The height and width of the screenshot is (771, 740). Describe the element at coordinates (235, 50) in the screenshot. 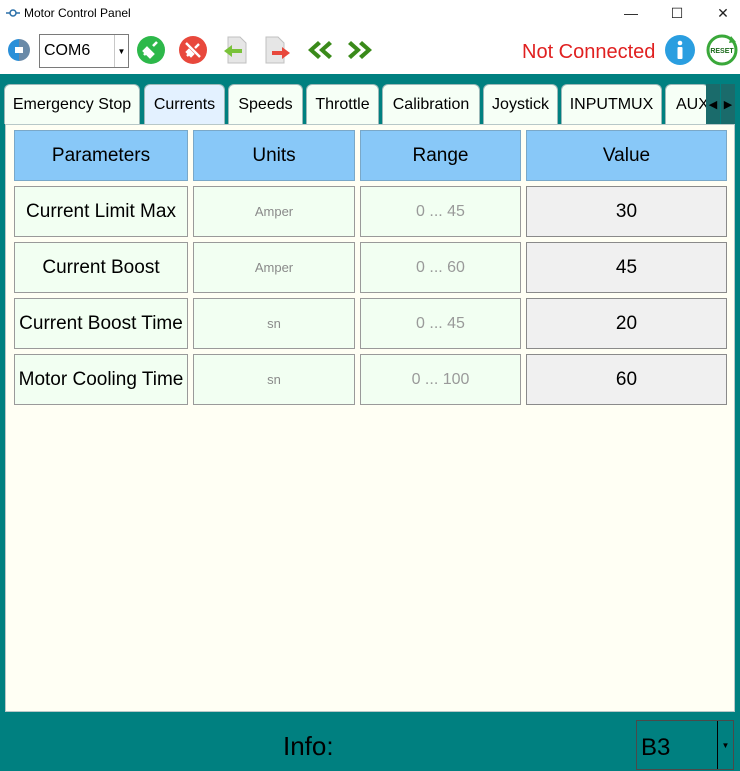

I see `download-icon` at that location.